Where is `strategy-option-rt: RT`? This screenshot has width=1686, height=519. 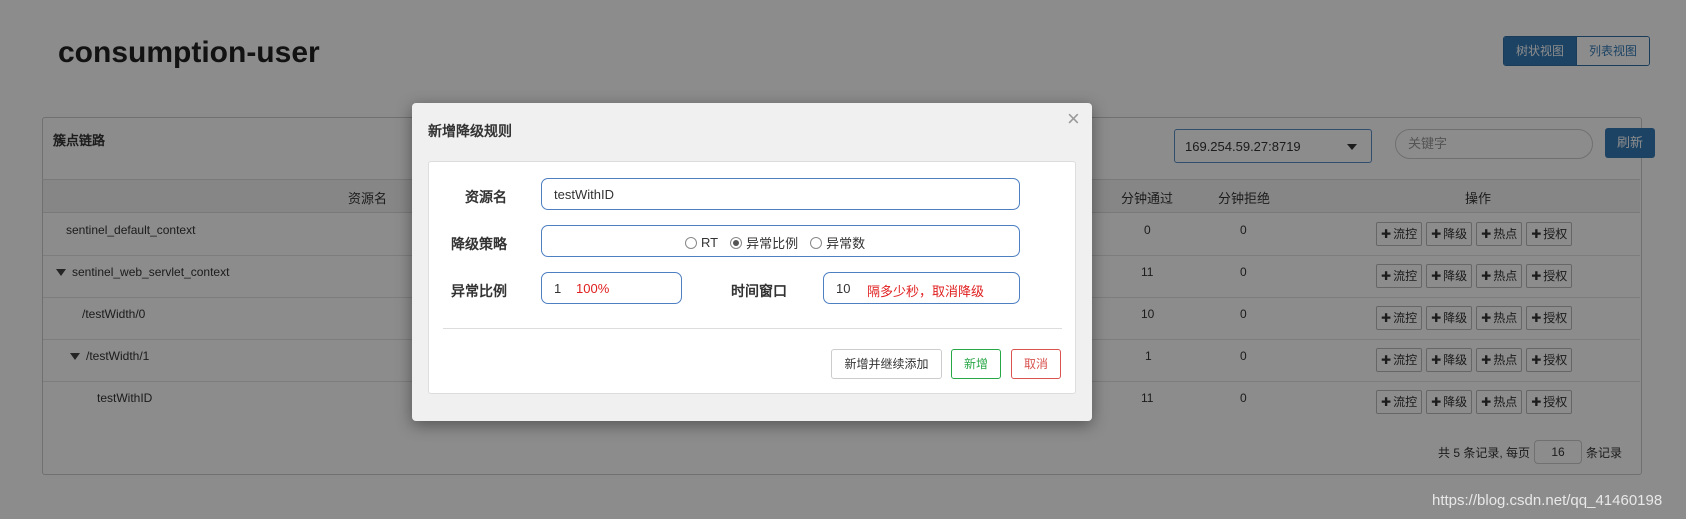 strategy-option-rt: RT is located at coordinates (701, 242).